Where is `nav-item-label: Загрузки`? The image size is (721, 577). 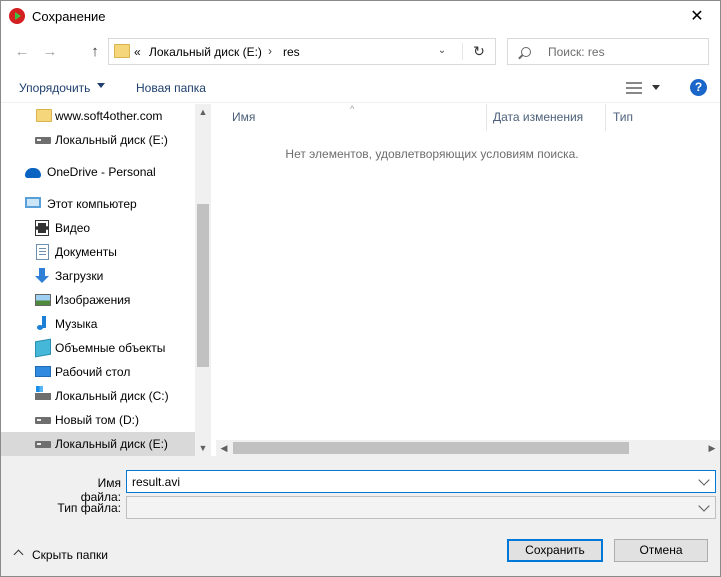
nav-item-label: Загрузки is located at coordinates (79, 276).